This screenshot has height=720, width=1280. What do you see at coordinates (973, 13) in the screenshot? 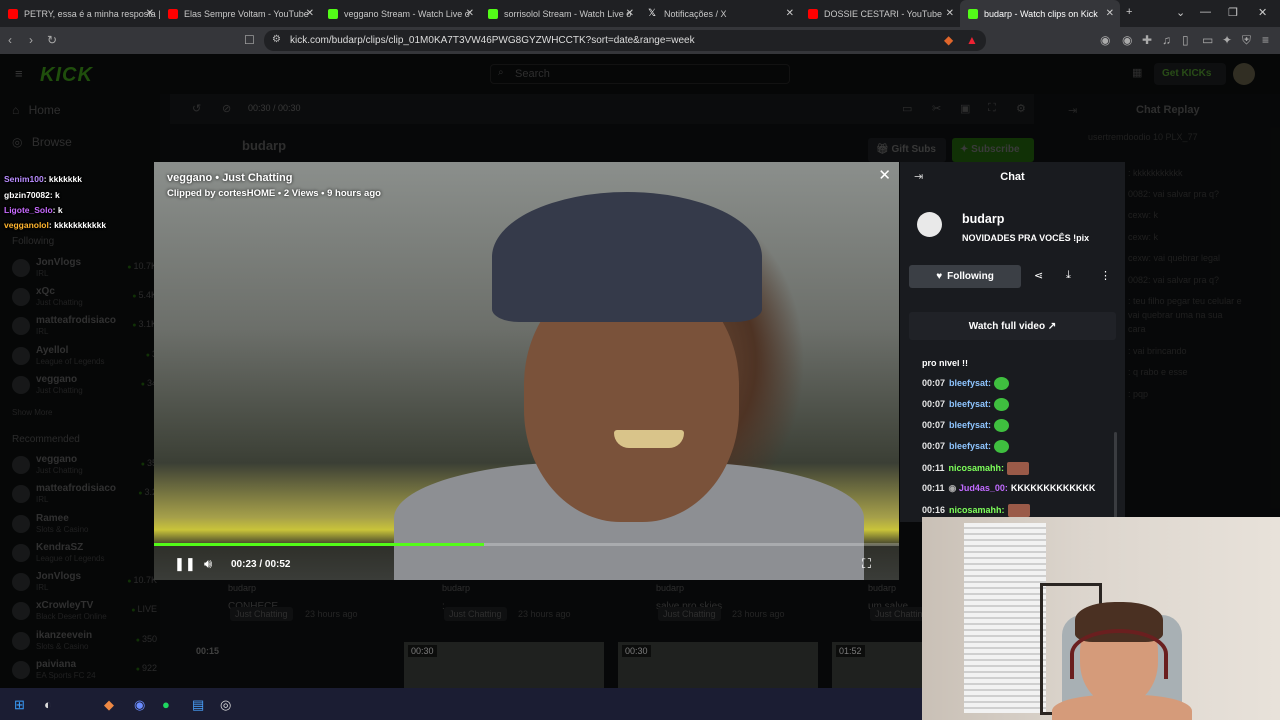
I see `kick-icon` at bounding box center [973, 13].